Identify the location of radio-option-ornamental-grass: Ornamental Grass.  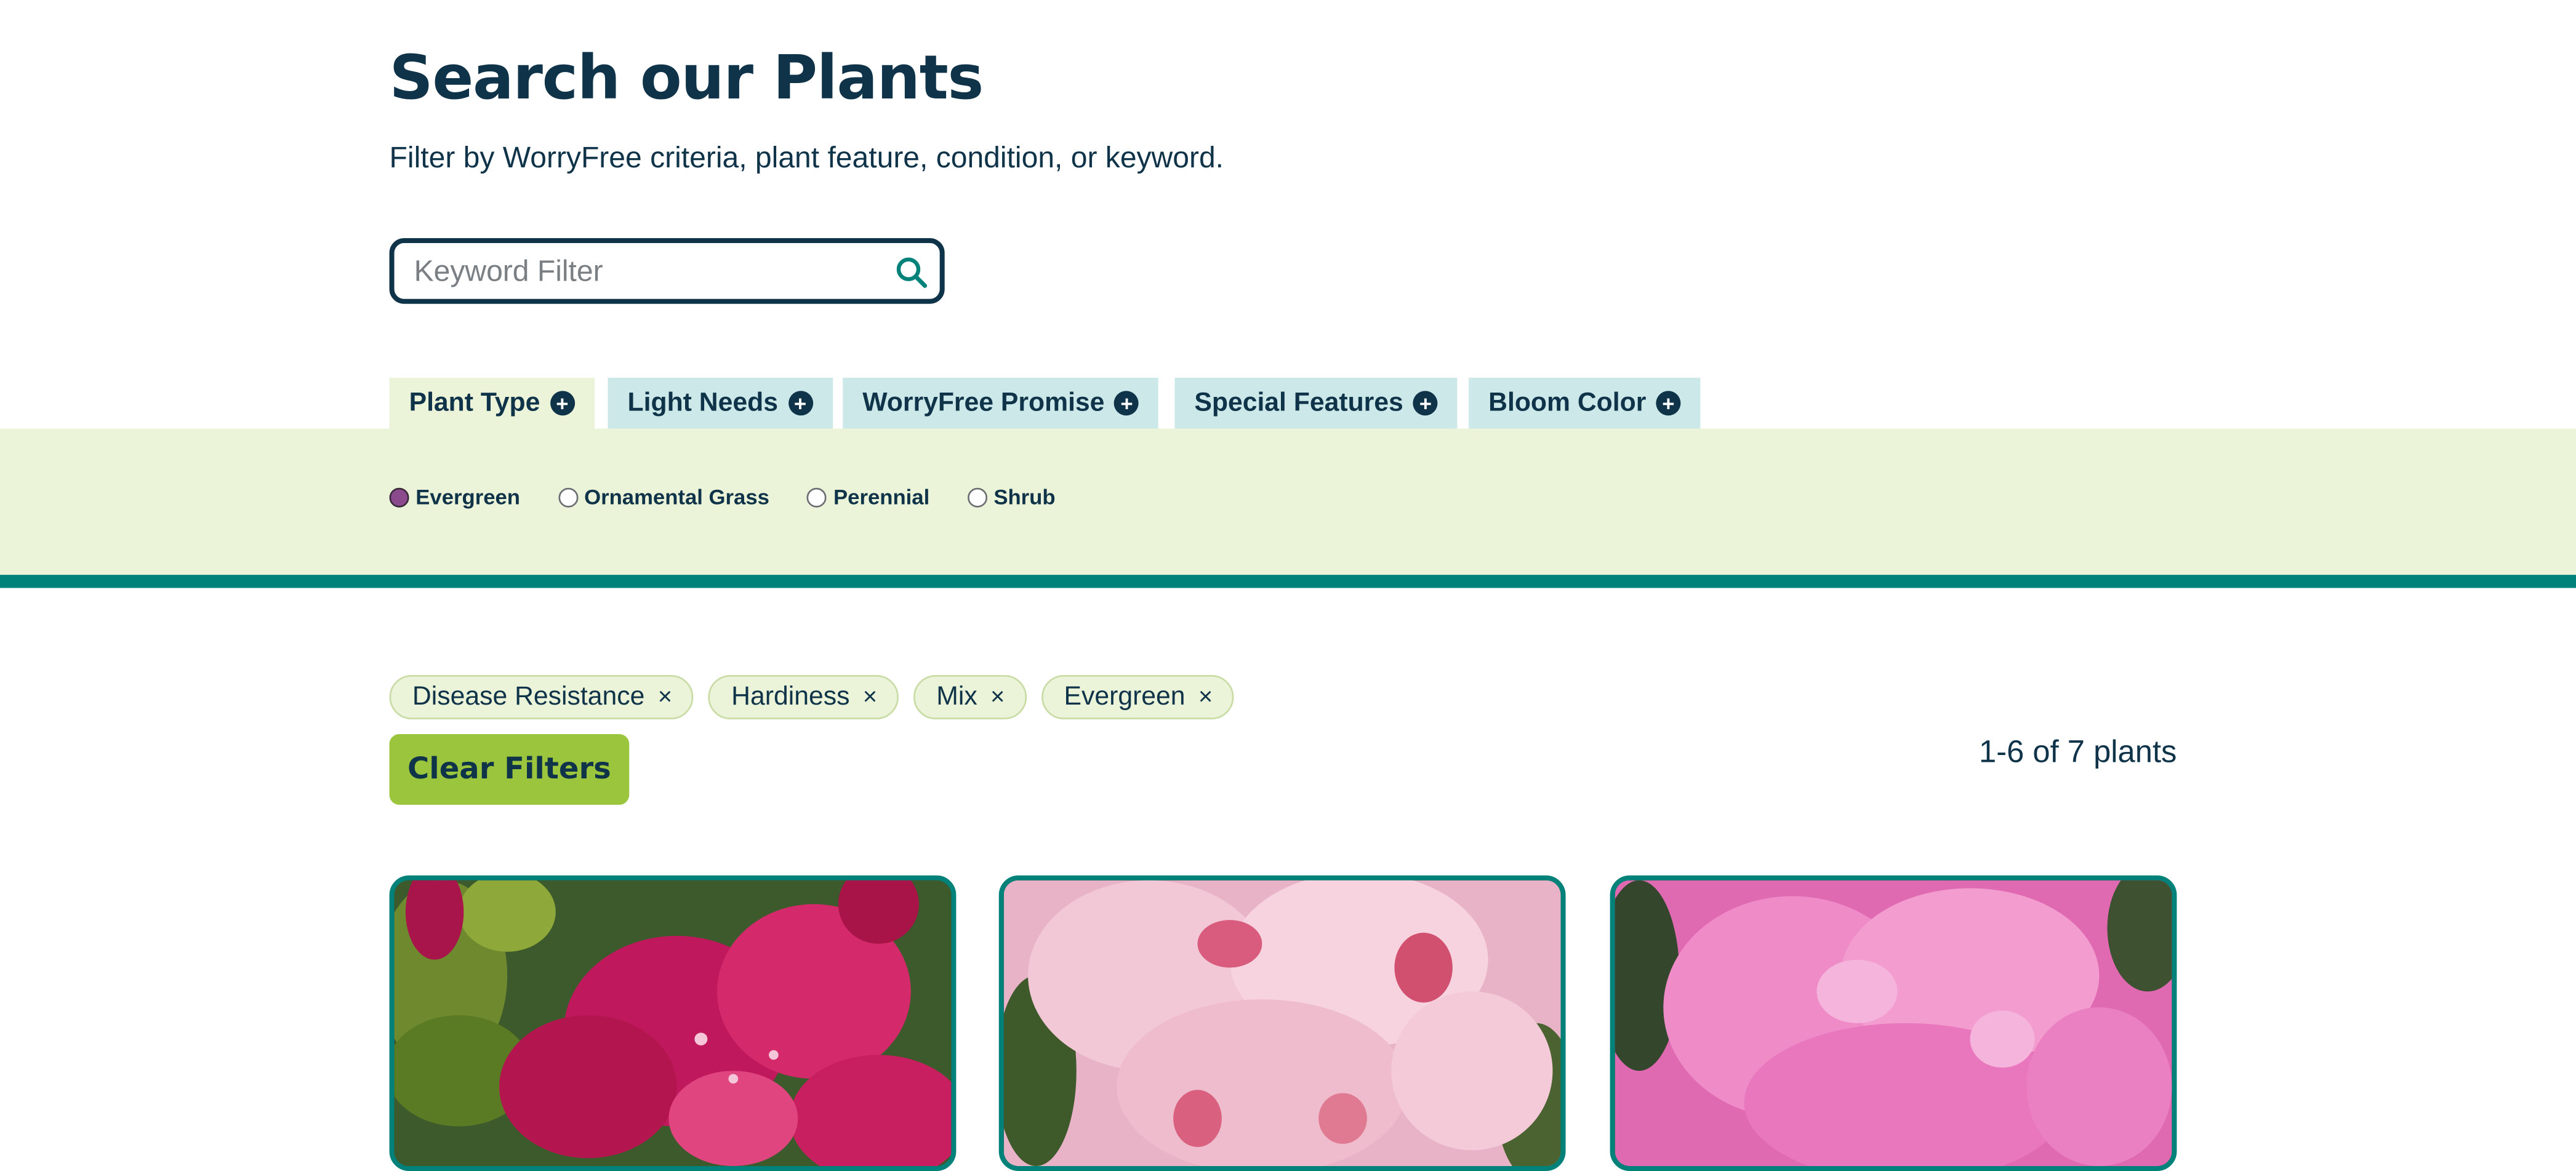
(663, 496).